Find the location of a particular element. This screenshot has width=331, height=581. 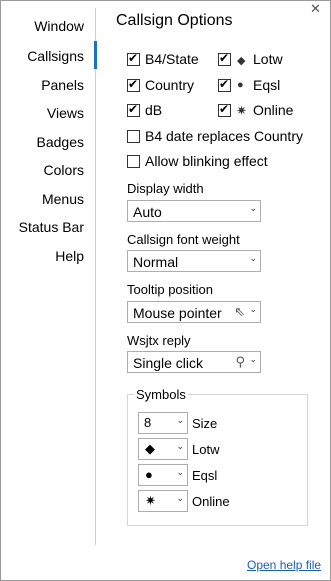

online-symbol-label: Online is located at coordinates (211, 501).